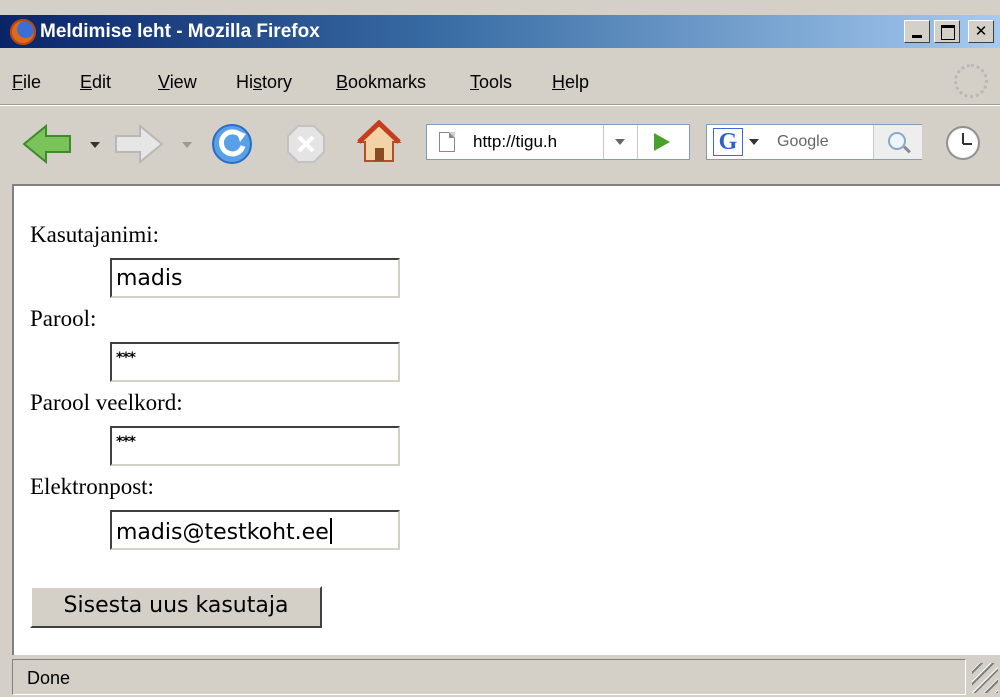 This screenshot has width=1000, height=697. What do you see at coordinates (32, 82) in the screenshot?
I see `menu-file-rest: ile` at bounding box center [32, 82].